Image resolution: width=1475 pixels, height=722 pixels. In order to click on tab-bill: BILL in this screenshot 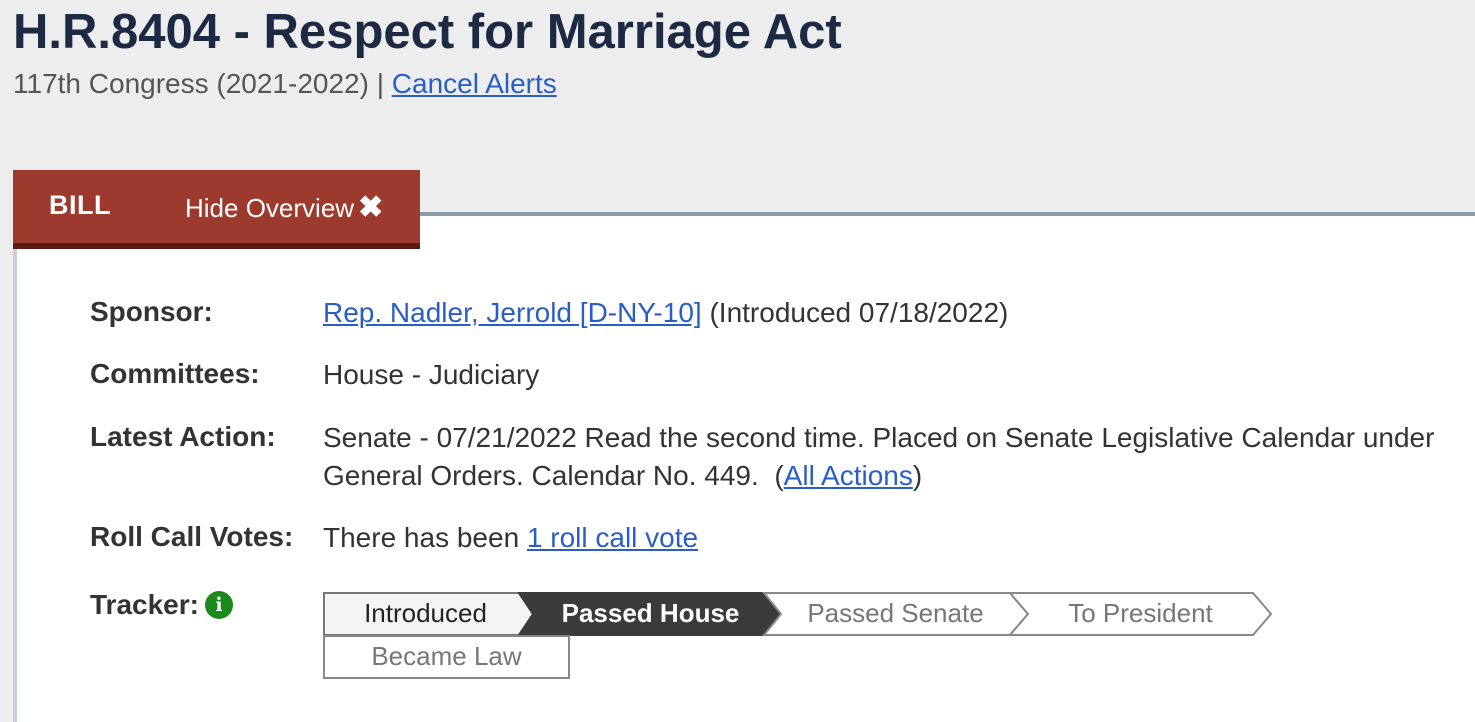, I will do `click(80, 205)`.